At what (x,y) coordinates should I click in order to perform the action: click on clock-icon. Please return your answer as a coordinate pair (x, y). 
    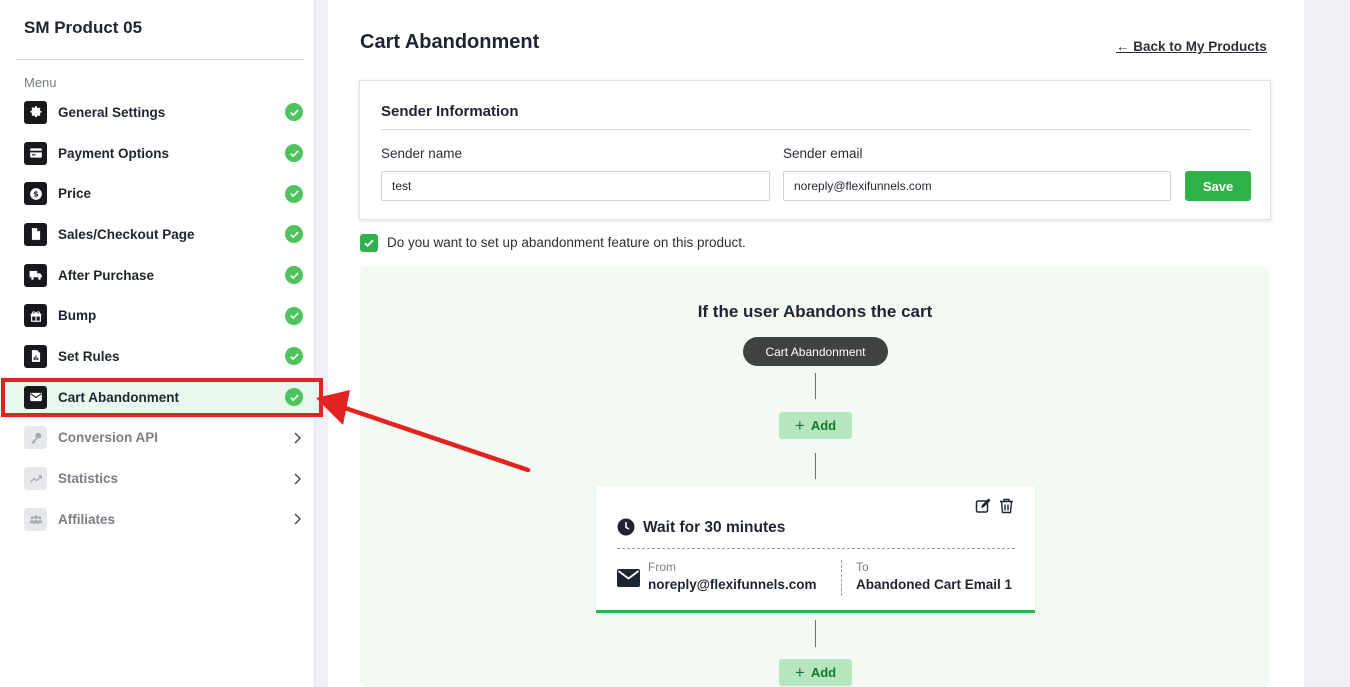
    Looking at the image, I should click on (626, 527).